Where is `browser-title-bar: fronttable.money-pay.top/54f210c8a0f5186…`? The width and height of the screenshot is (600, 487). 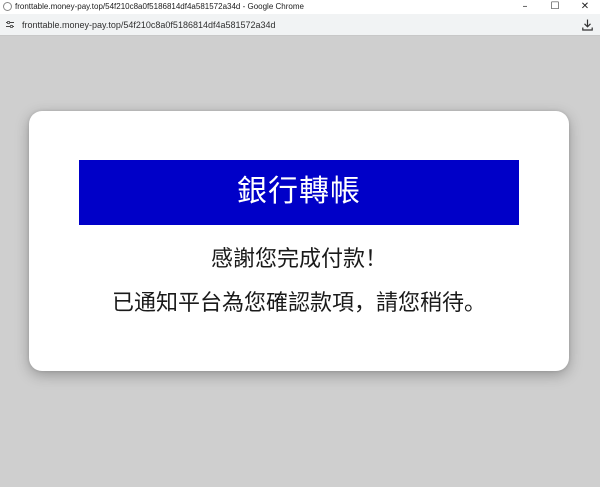
browser-title-bar: fronttable.money-pay.top/54f210c8a0f5186… is located at coordinates (300, 7).